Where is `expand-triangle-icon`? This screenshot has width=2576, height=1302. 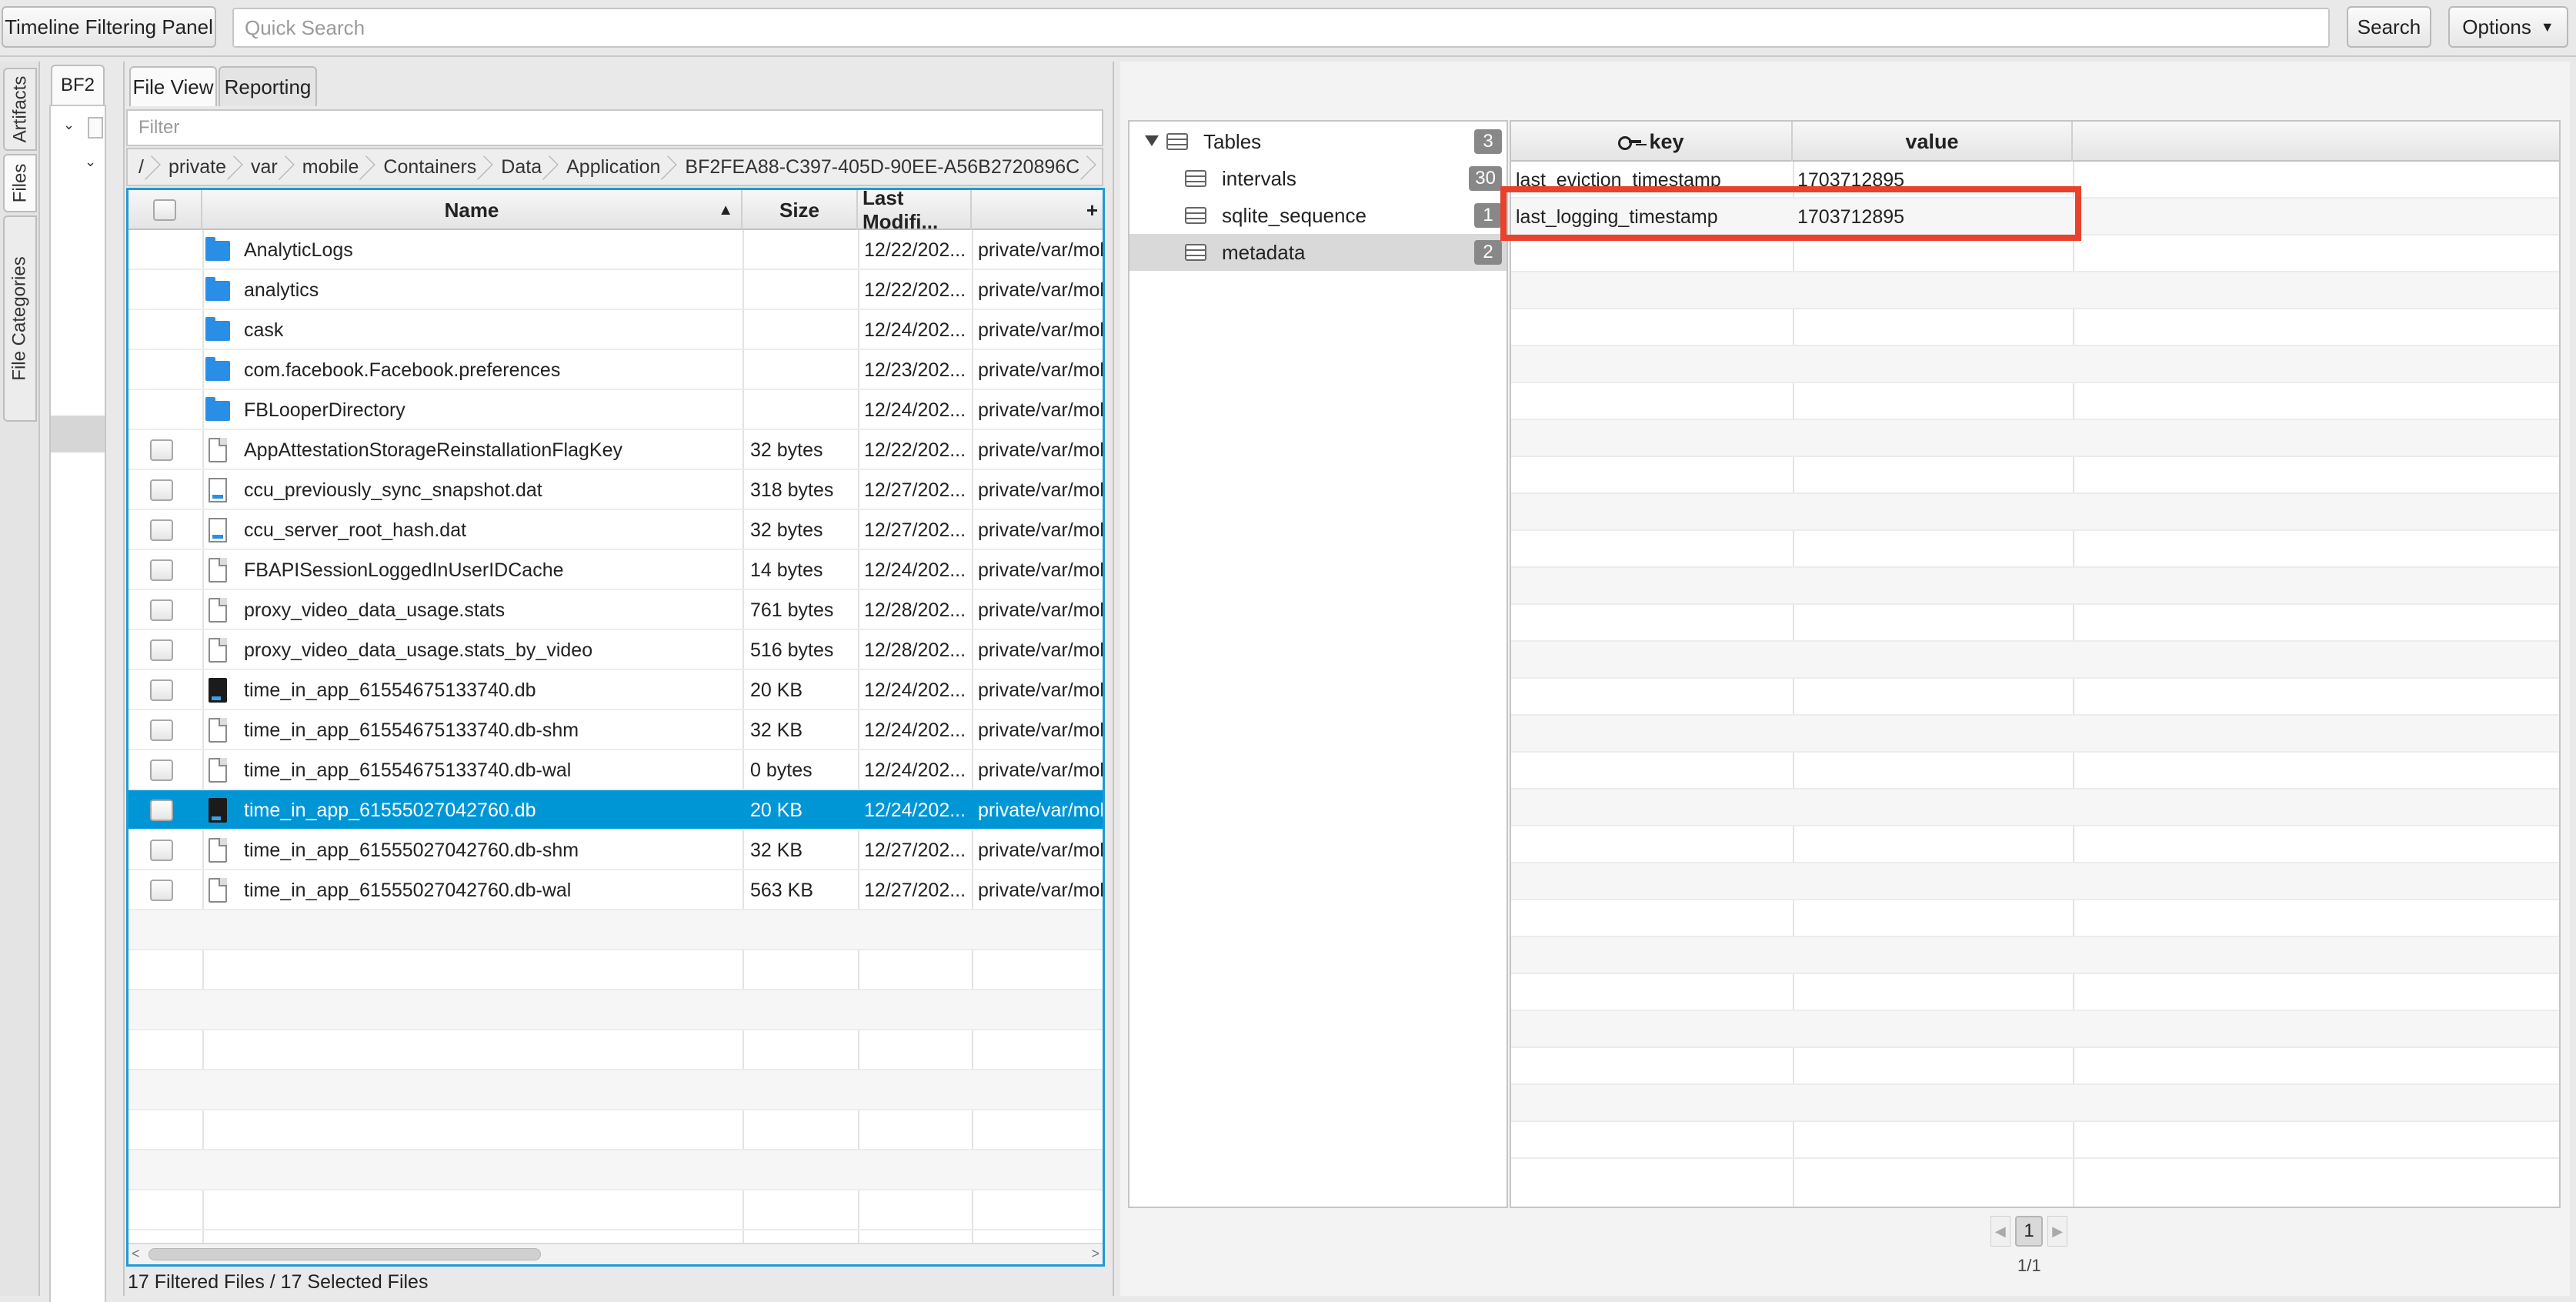 expand-triangle-icon is located at coordinates (1152, 140).